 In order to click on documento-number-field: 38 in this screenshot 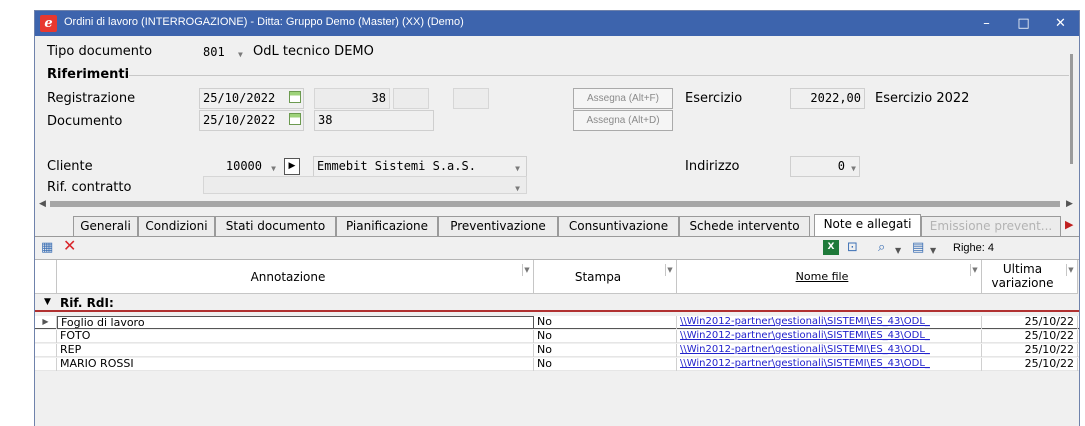, I will do `click(374, 120)`.